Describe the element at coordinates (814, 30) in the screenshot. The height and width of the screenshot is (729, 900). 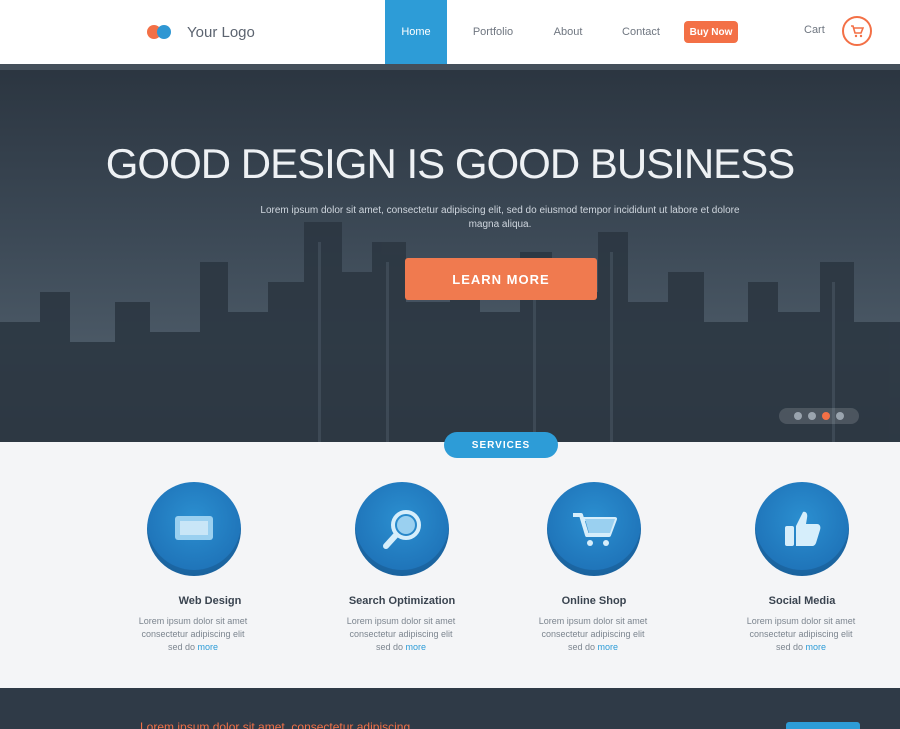
I see `cart-label: Cart` at that location.